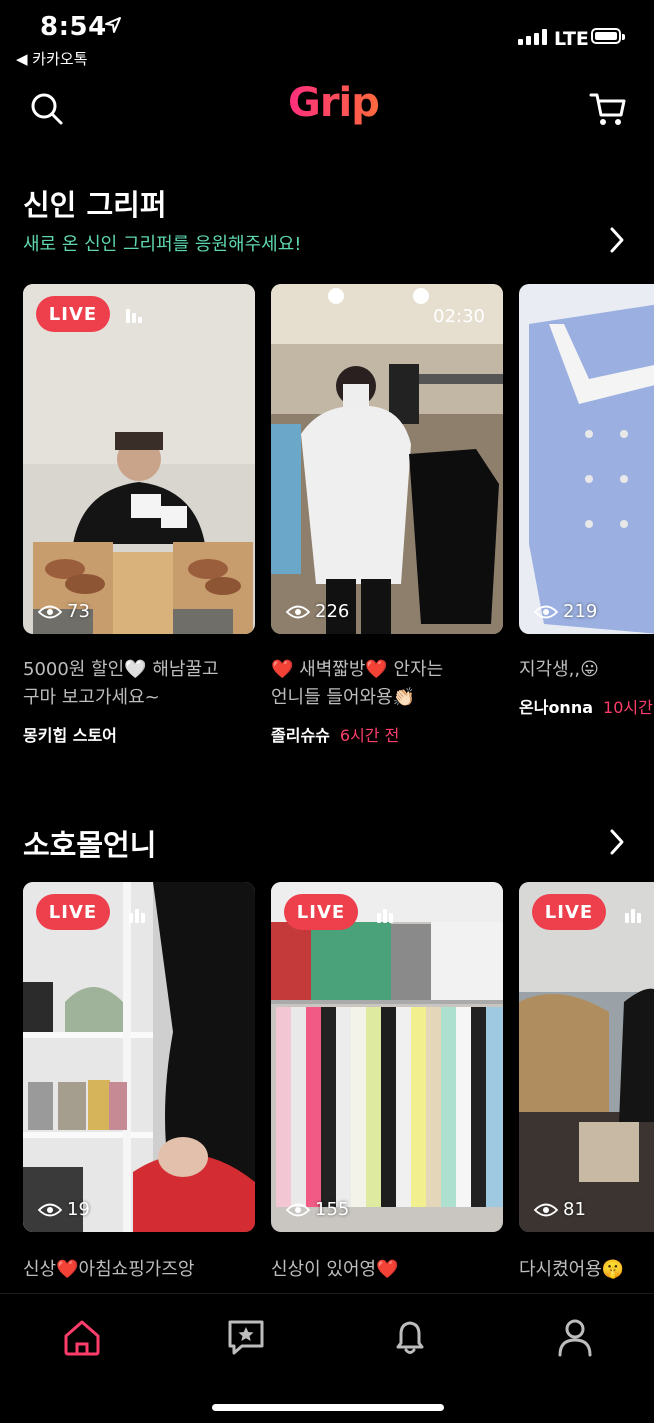 The image size is (654, 1423). Describe the element at coordinates (532, 37) in the screenshot. I see `signal-icon` at that location.